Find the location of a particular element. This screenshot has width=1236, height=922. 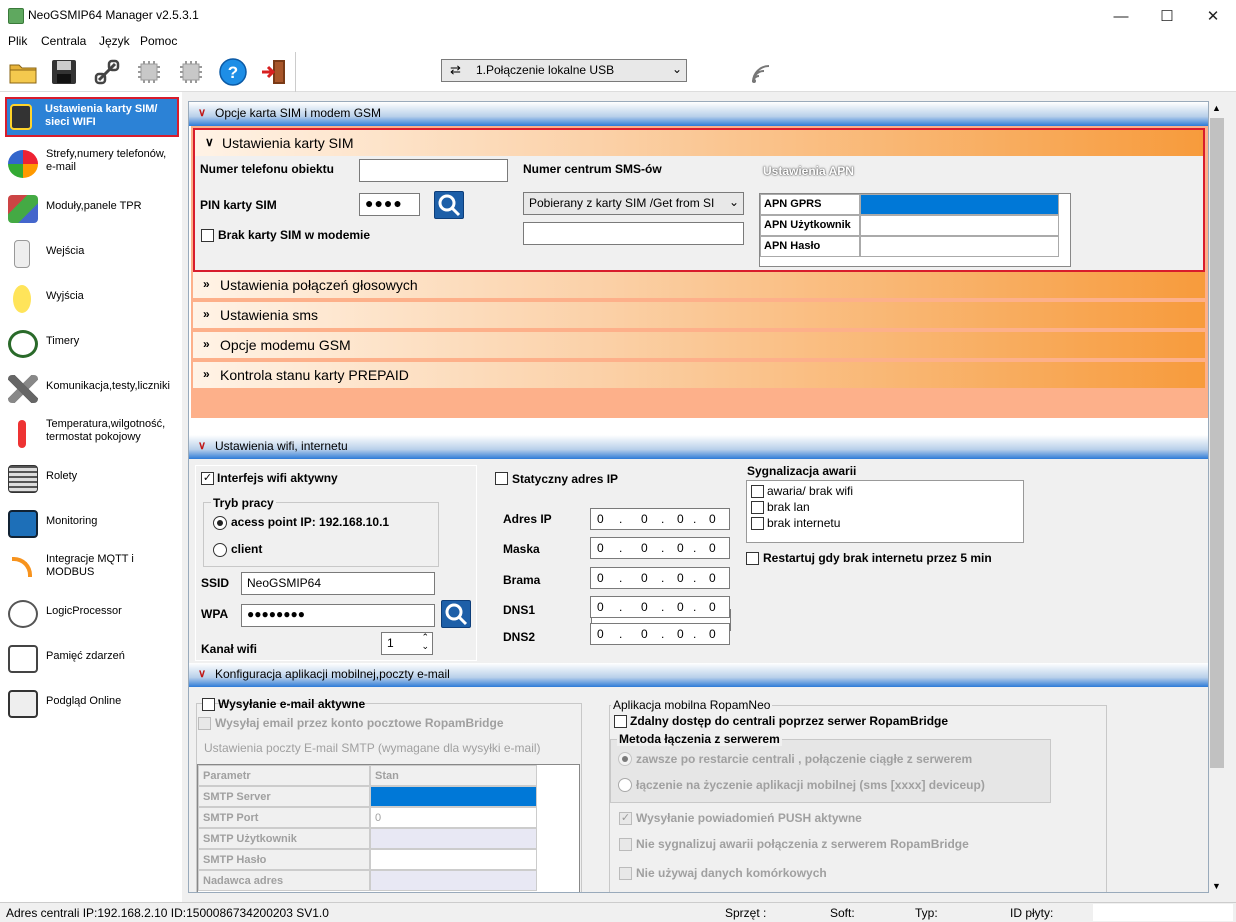

sidebar-item-communication: Komunikacja,testy,liczniki is located at coordinates (91, 389).